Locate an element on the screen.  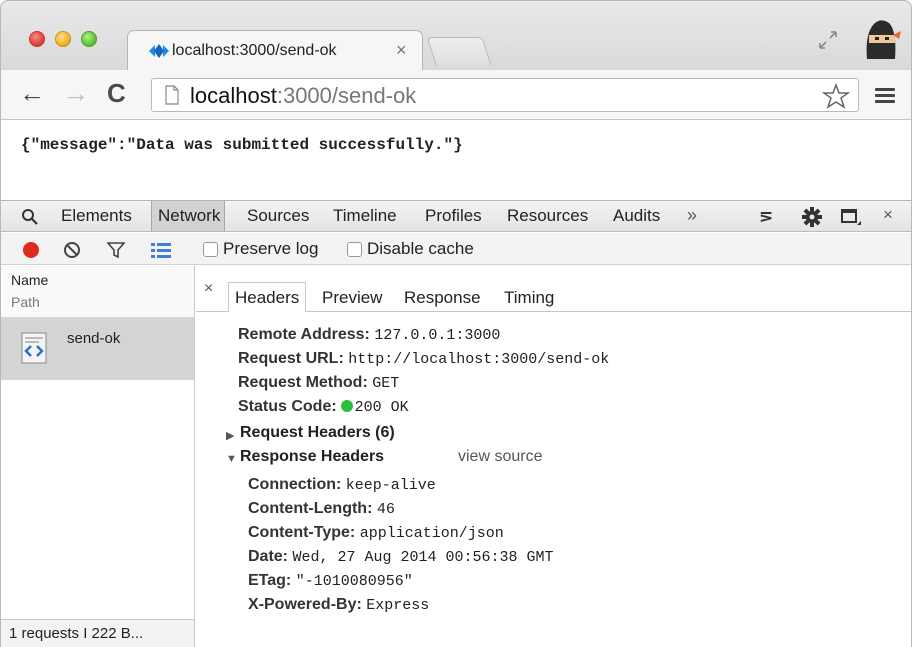
header-value: "-1010080956" is located at coordinates (354, 581).